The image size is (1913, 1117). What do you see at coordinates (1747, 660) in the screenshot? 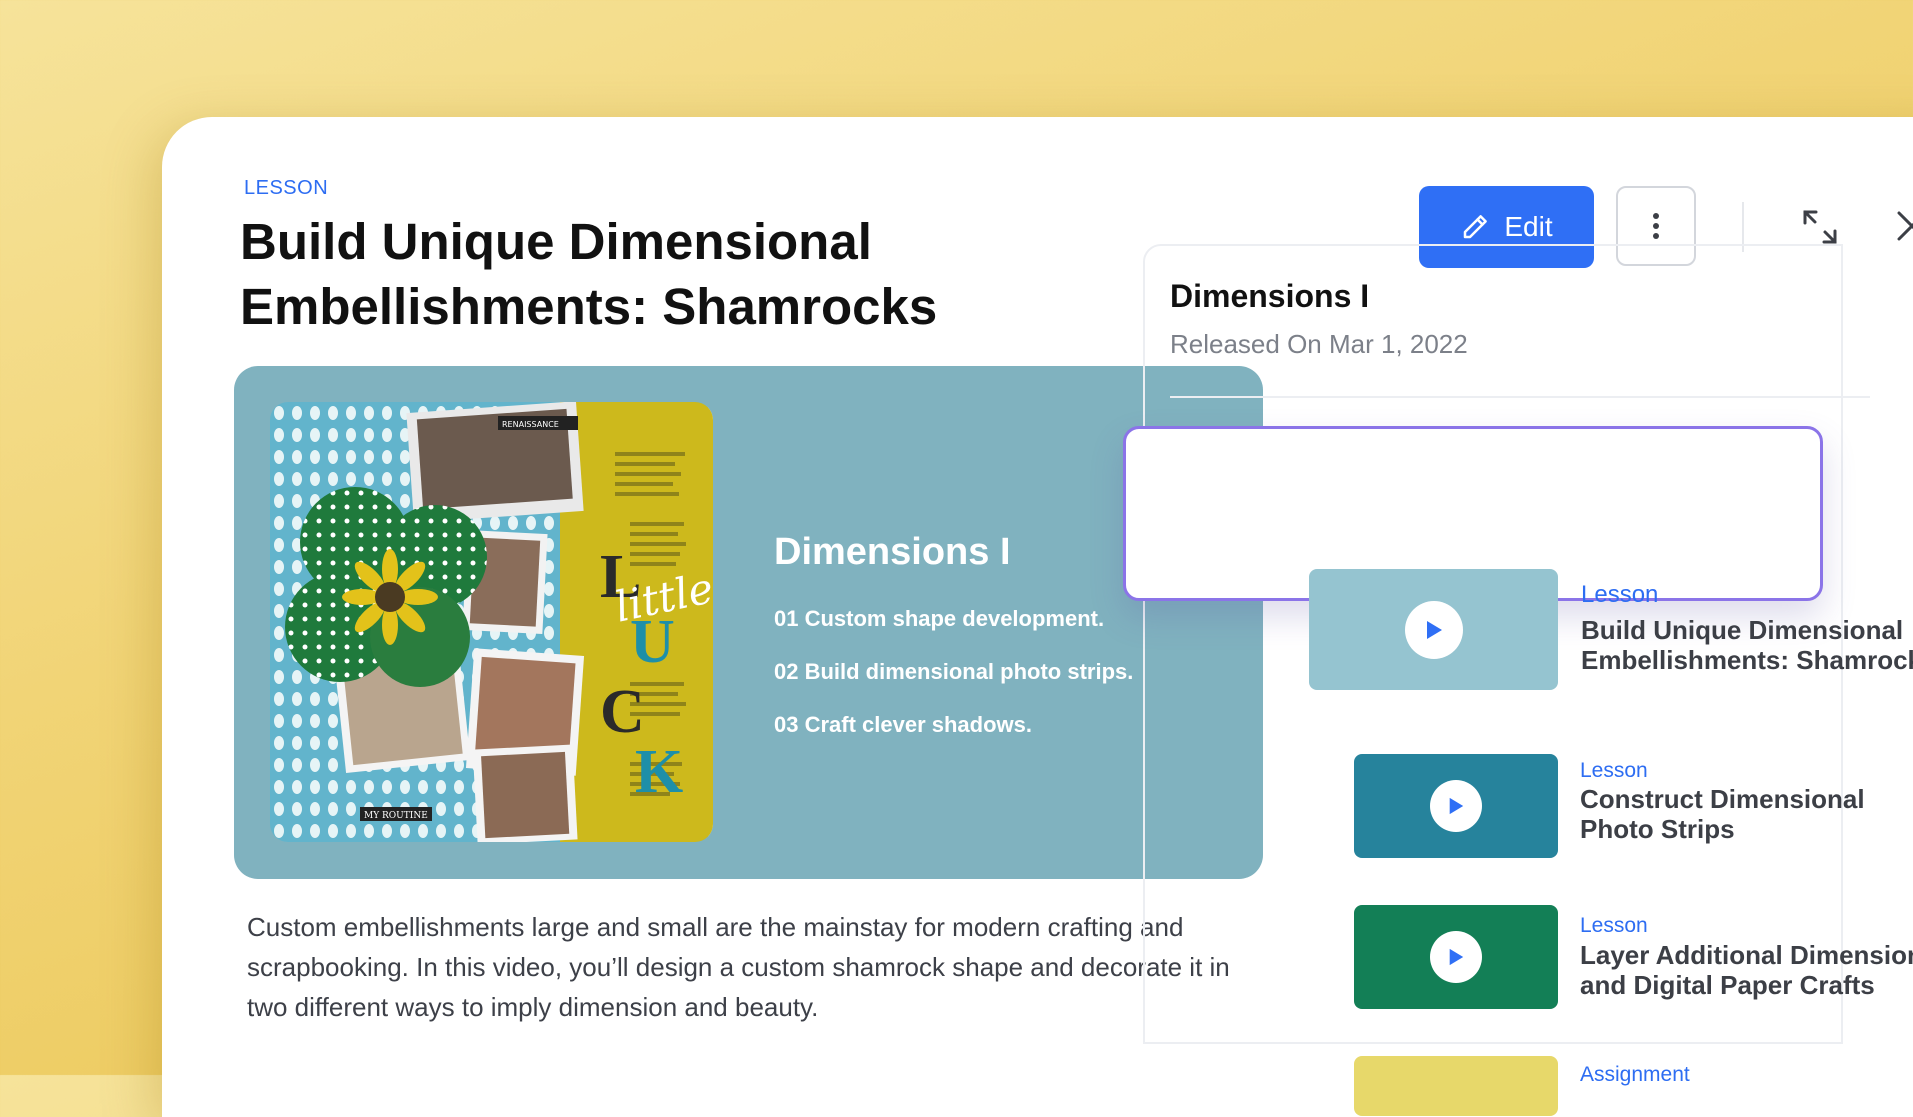
I see `item-title-line: Embellishments: Shamrocks` at bounding box center [1747, 660].